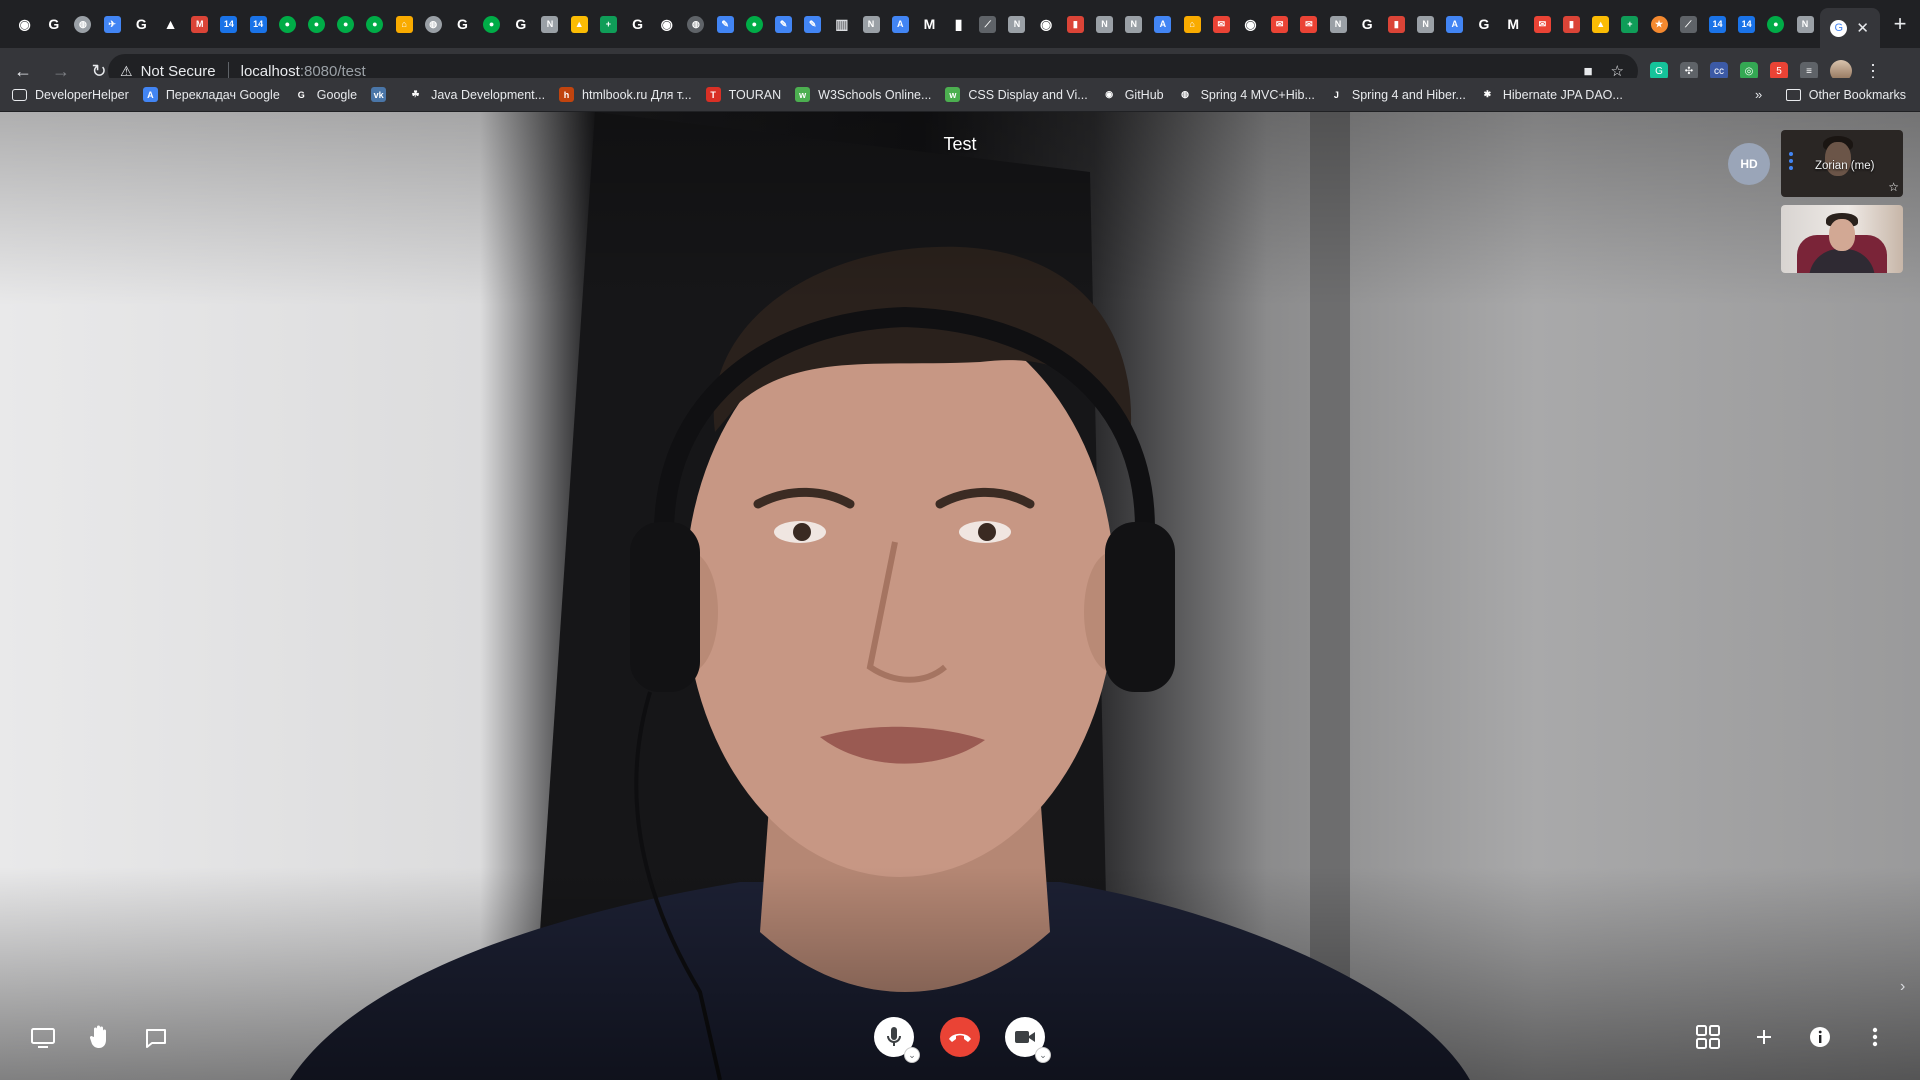 Image resolution: width=1920 pixels, height=1080 pixels. I want to click on bookmarks-overflow-button: », so click(1758, 94).